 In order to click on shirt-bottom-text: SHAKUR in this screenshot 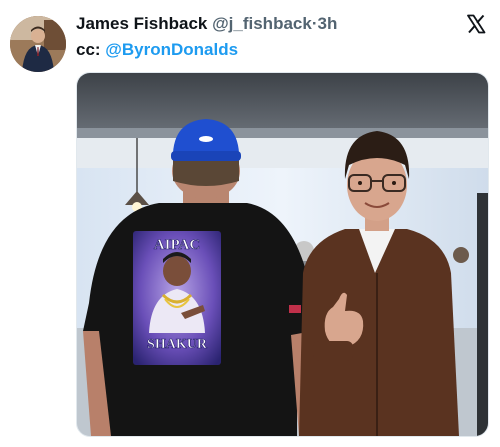, I will do `click(177, 344)`.